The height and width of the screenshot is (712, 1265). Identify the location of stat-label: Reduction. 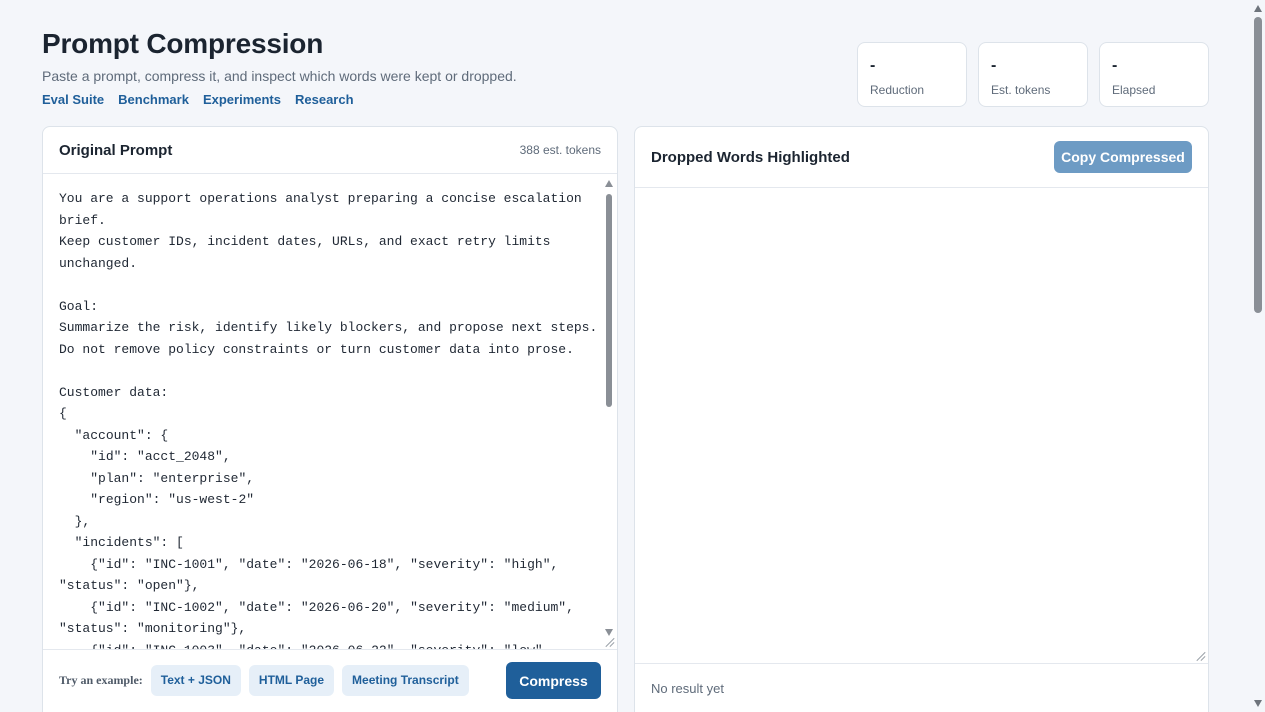
(897, 90).